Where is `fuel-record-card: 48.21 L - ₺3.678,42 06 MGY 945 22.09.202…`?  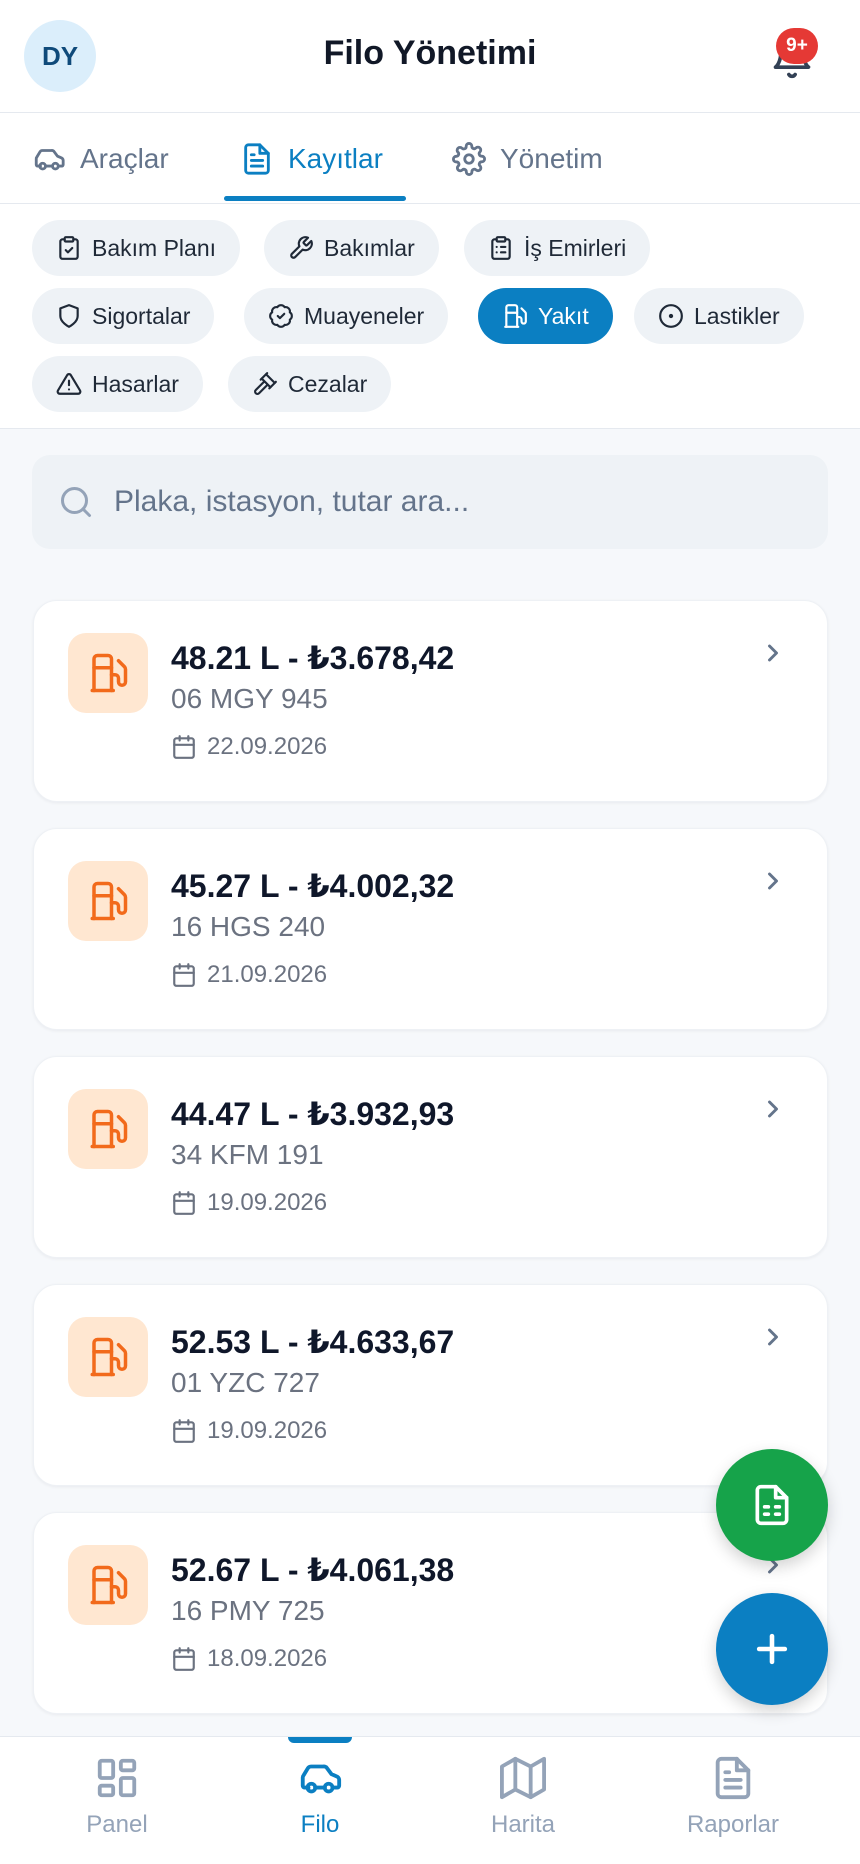
fuel-record-card: 48.21 L - ₺3.678,42 06 MGY 945 22.09.202… is located at coordinates (430, 701).